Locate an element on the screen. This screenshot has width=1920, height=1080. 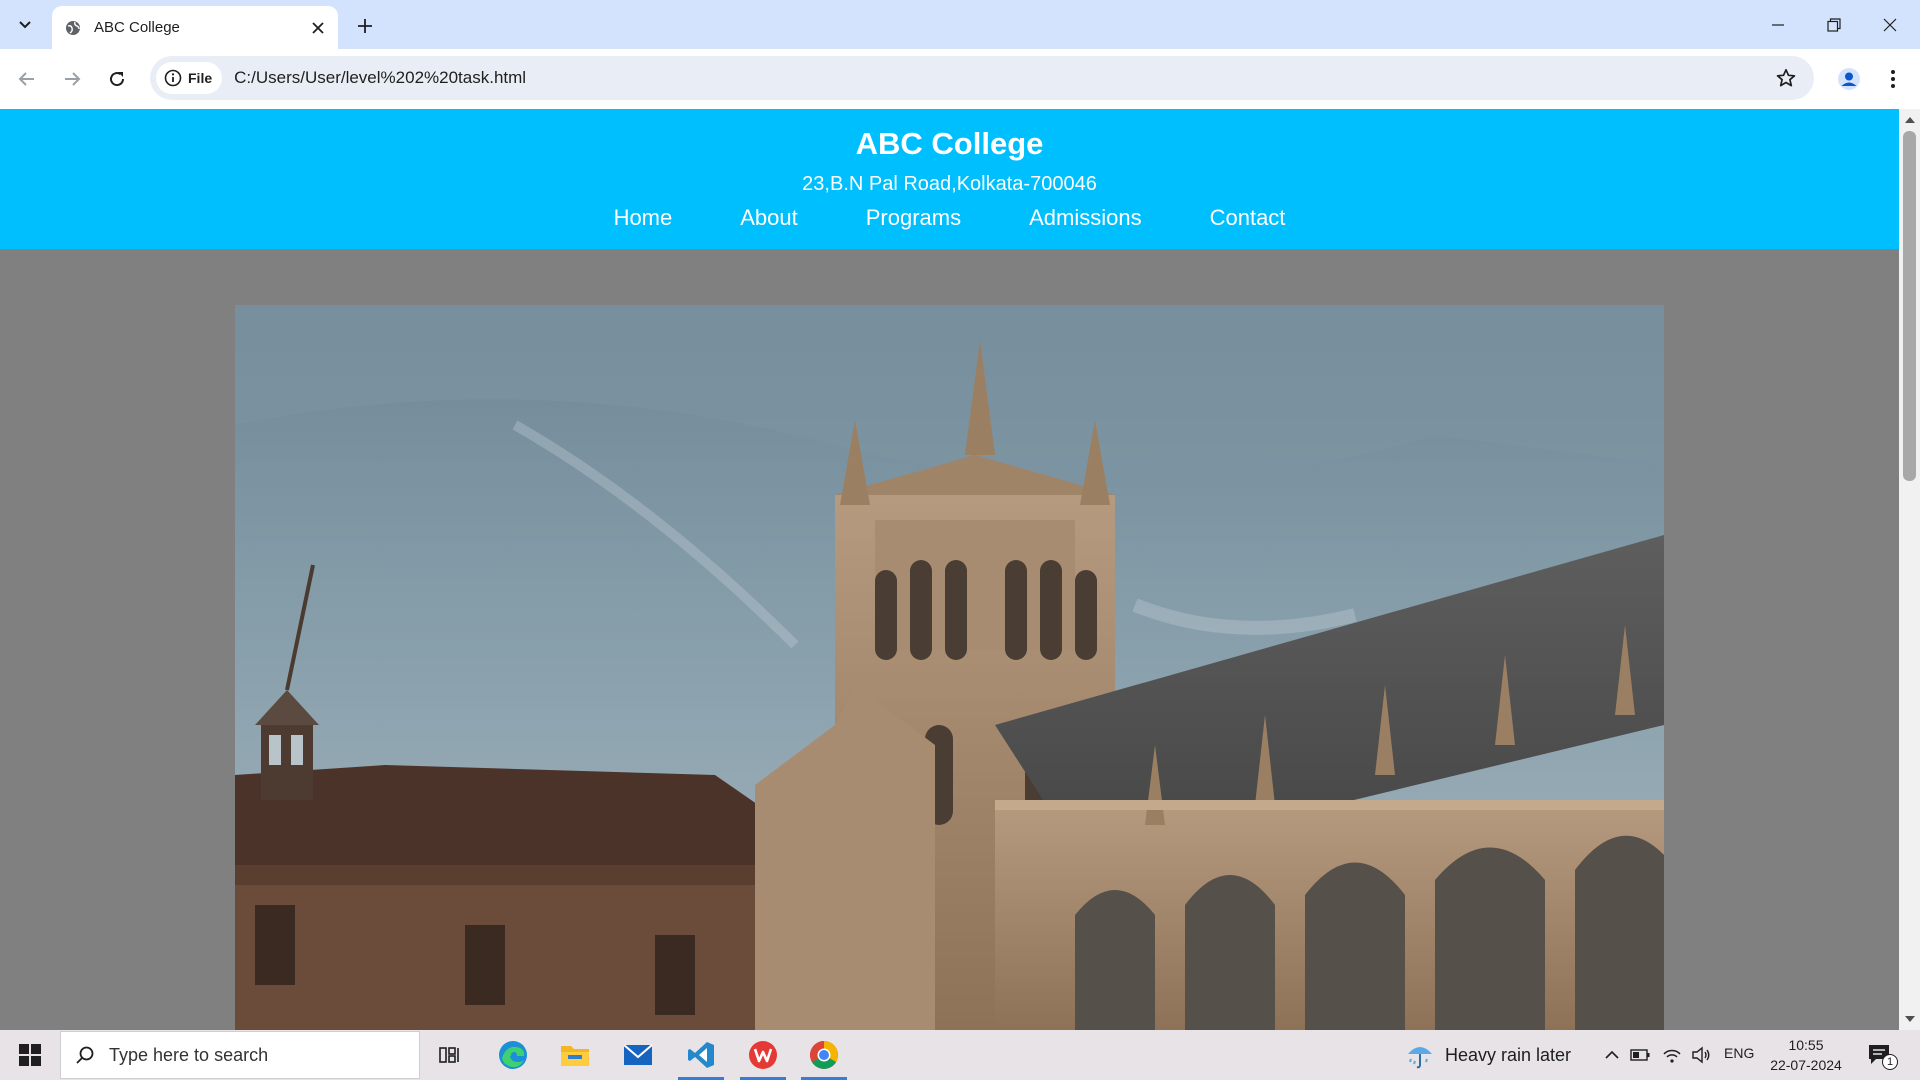
site-title: ABC College is located at coordinates (949, 143).